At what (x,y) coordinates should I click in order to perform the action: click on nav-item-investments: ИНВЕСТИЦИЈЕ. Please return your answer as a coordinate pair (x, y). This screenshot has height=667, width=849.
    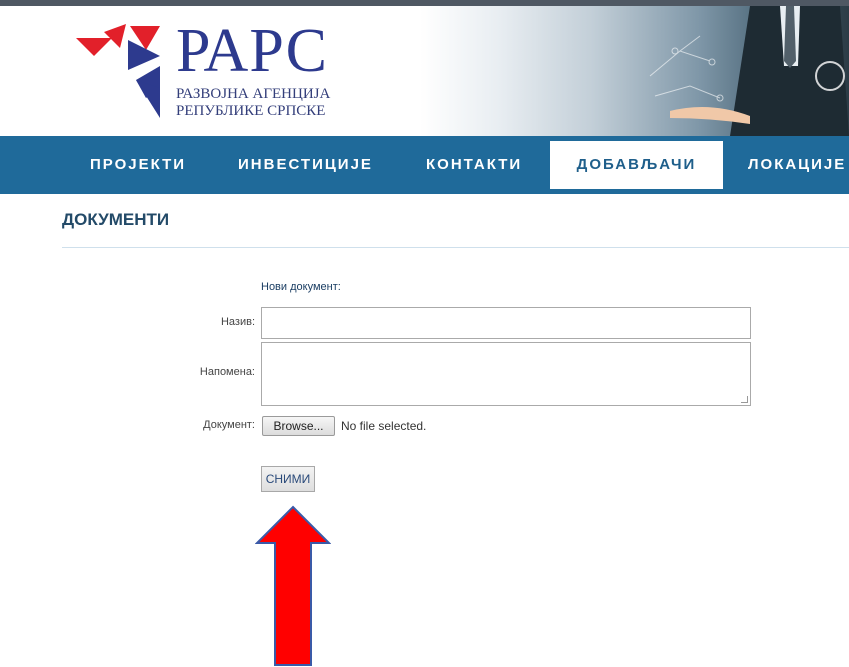
    Looking at the image, I should click on (305, 165).